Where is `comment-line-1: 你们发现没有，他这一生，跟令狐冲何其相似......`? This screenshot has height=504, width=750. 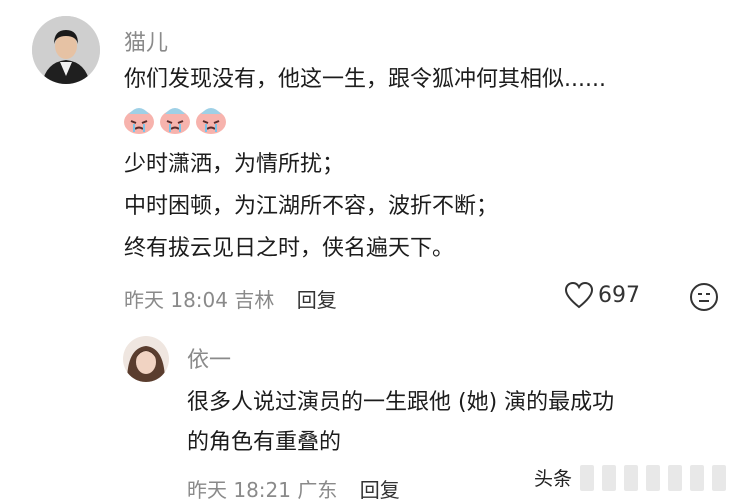 comment-line-1: 你们发现没有，他这一生，跟令狐冲何其相似...... is located at coordinates (365, 79).